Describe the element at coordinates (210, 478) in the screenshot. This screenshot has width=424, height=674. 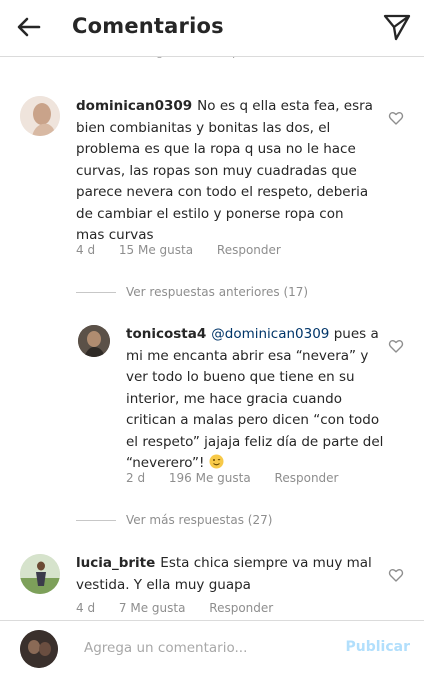
I see `comment-likes: 196 Me gusta` at that location.